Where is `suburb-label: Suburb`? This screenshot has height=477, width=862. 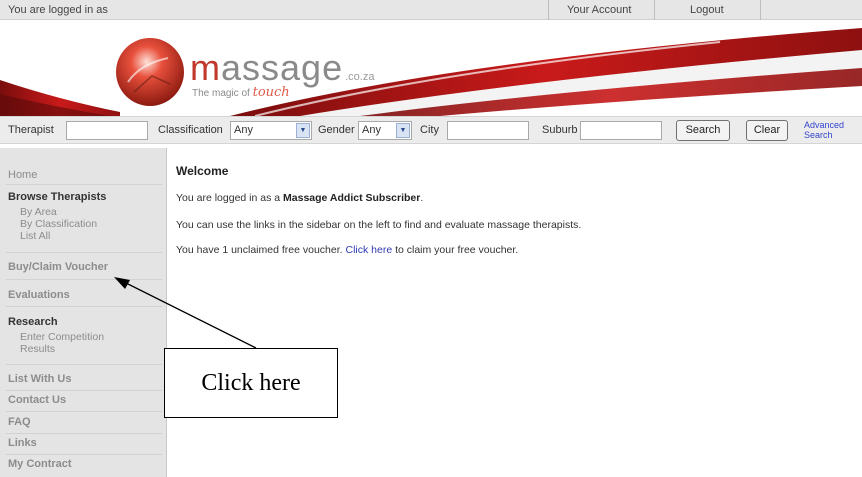 suburb-label: Suburb is located at coordinates (560, 130).